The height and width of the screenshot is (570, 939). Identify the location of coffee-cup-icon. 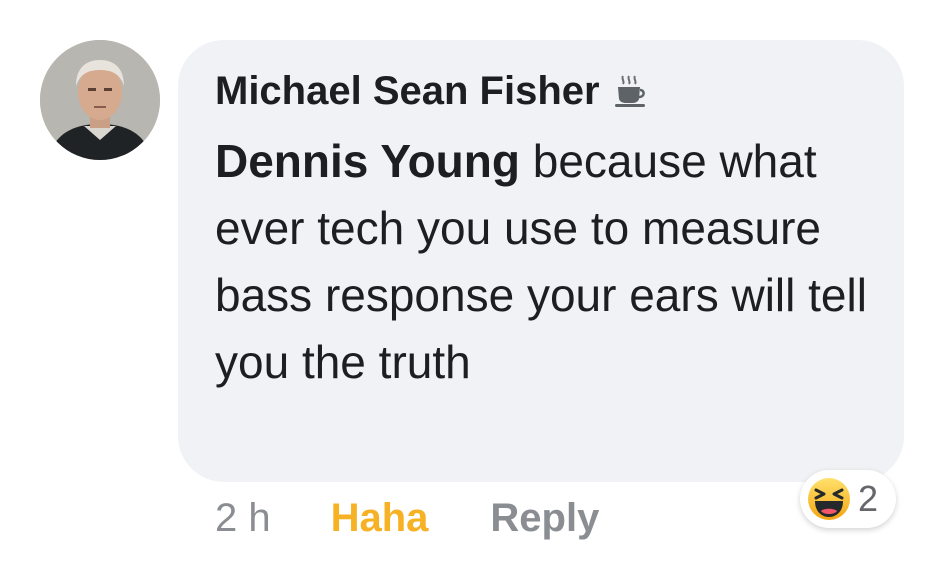
(630, 91).